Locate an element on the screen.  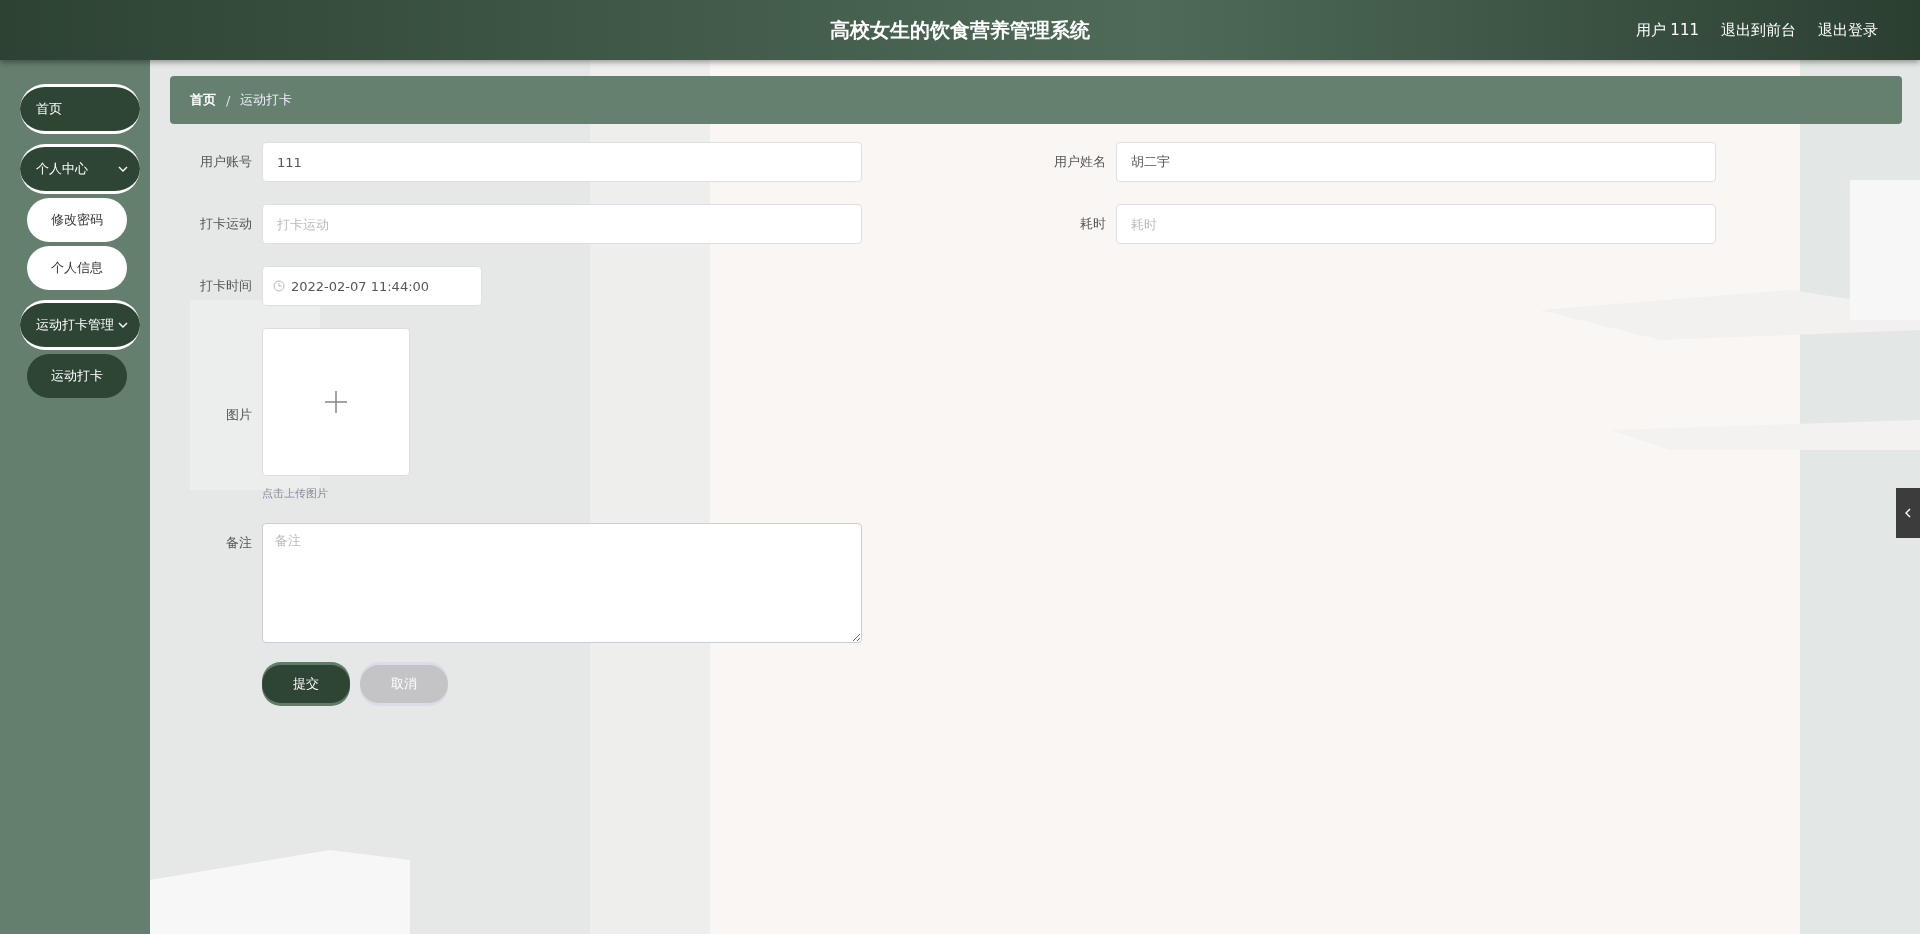
field-label: 耗时 is located at coordinates (1093, 224).